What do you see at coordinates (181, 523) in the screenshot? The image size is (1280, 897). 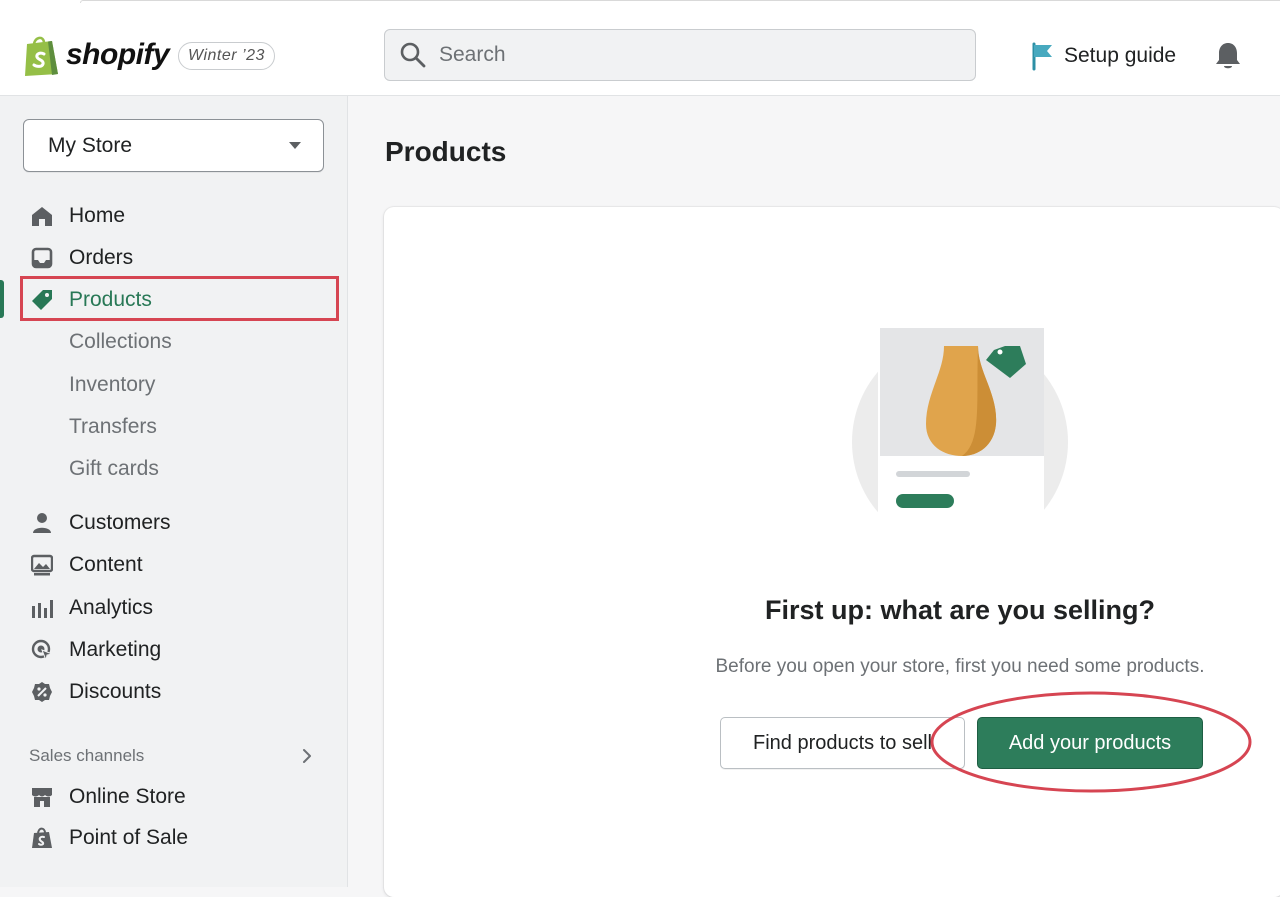 I see `sidebar-item-customers: Customers` at bounding box center [181, 523].